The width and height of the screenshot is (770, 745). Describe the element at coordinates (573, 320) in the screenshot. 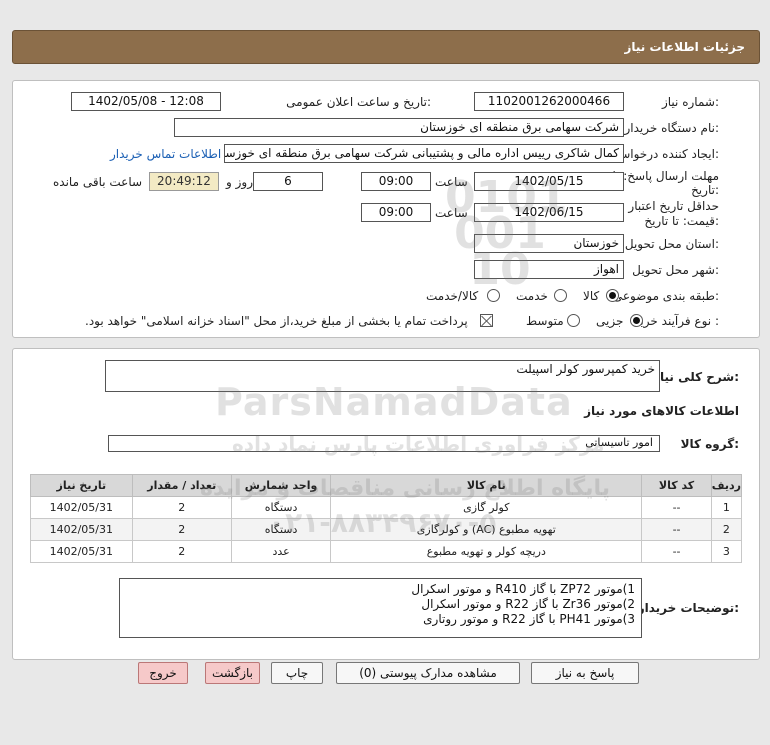

I see `purchase-radio-medium` at that location.